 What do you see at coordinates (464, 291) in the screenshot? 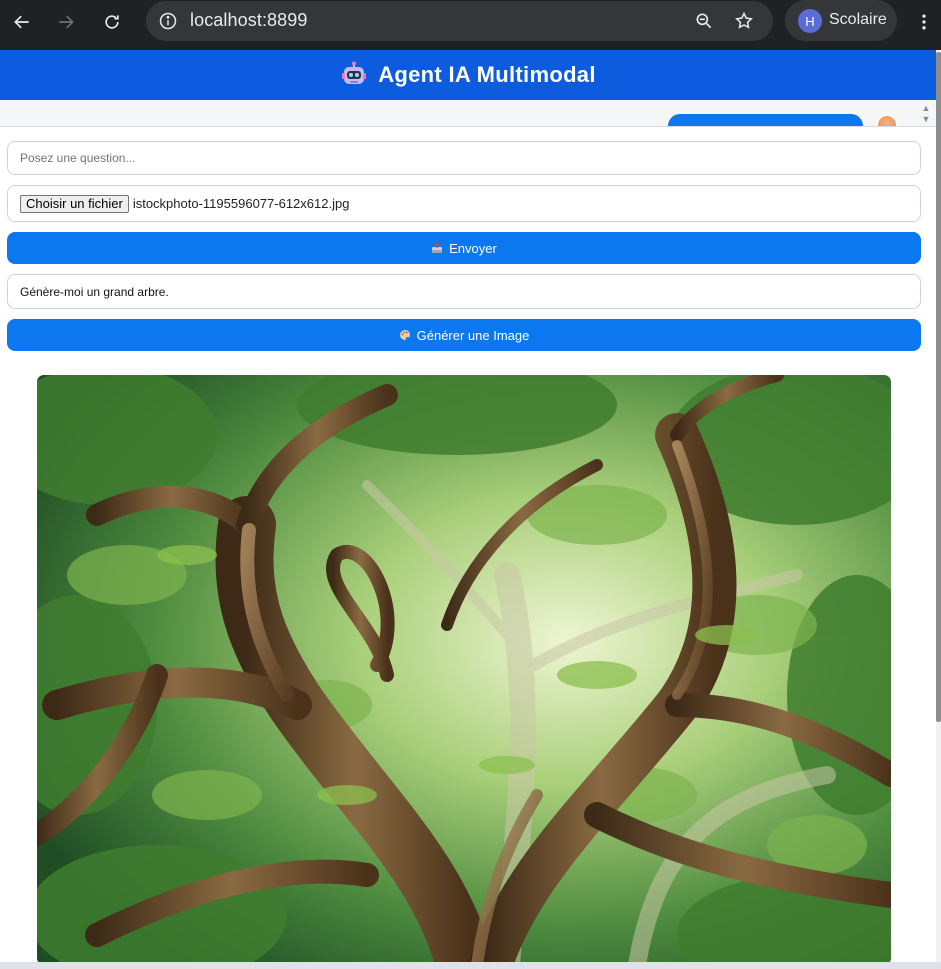
I see `image-prompt-input` at bounding box center [464, 291].